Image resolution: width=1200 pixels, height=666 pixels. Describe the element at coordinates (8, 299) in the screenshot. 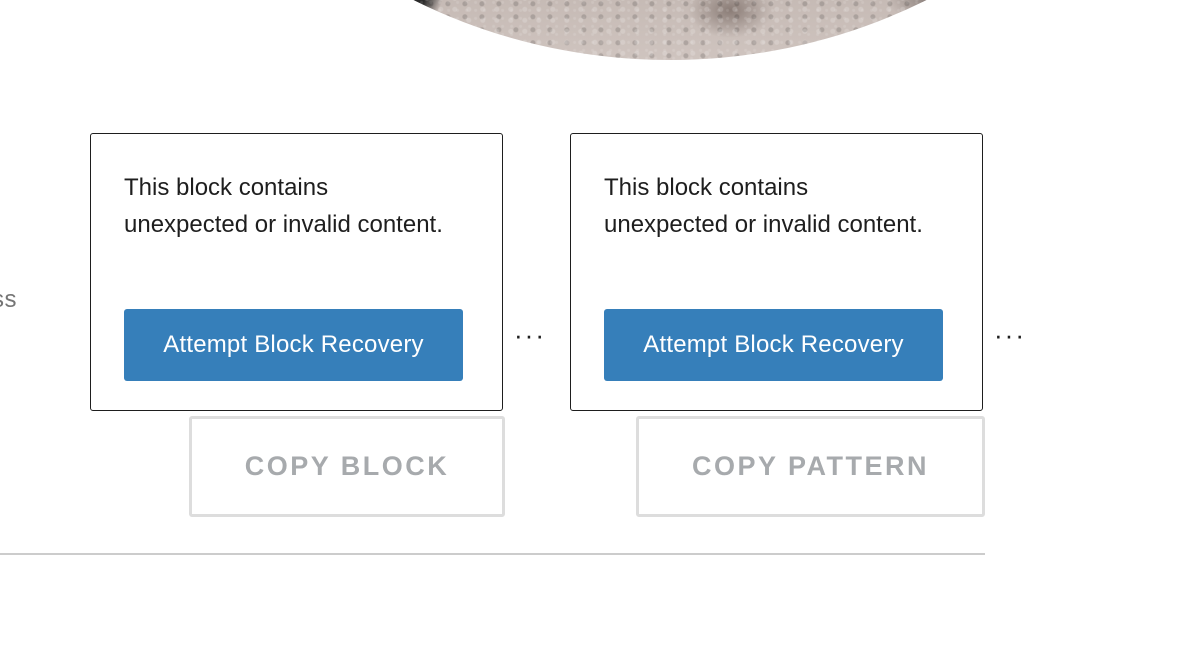

I see `truncated-side-text: ss` at that location.